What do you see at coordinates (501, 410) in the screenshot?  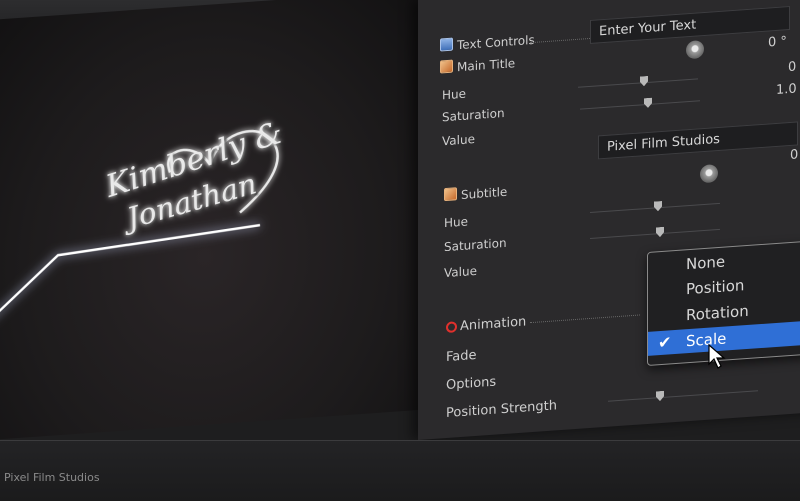 I see `position-strength-label: Position Strength` at bounding box center [501, 410].